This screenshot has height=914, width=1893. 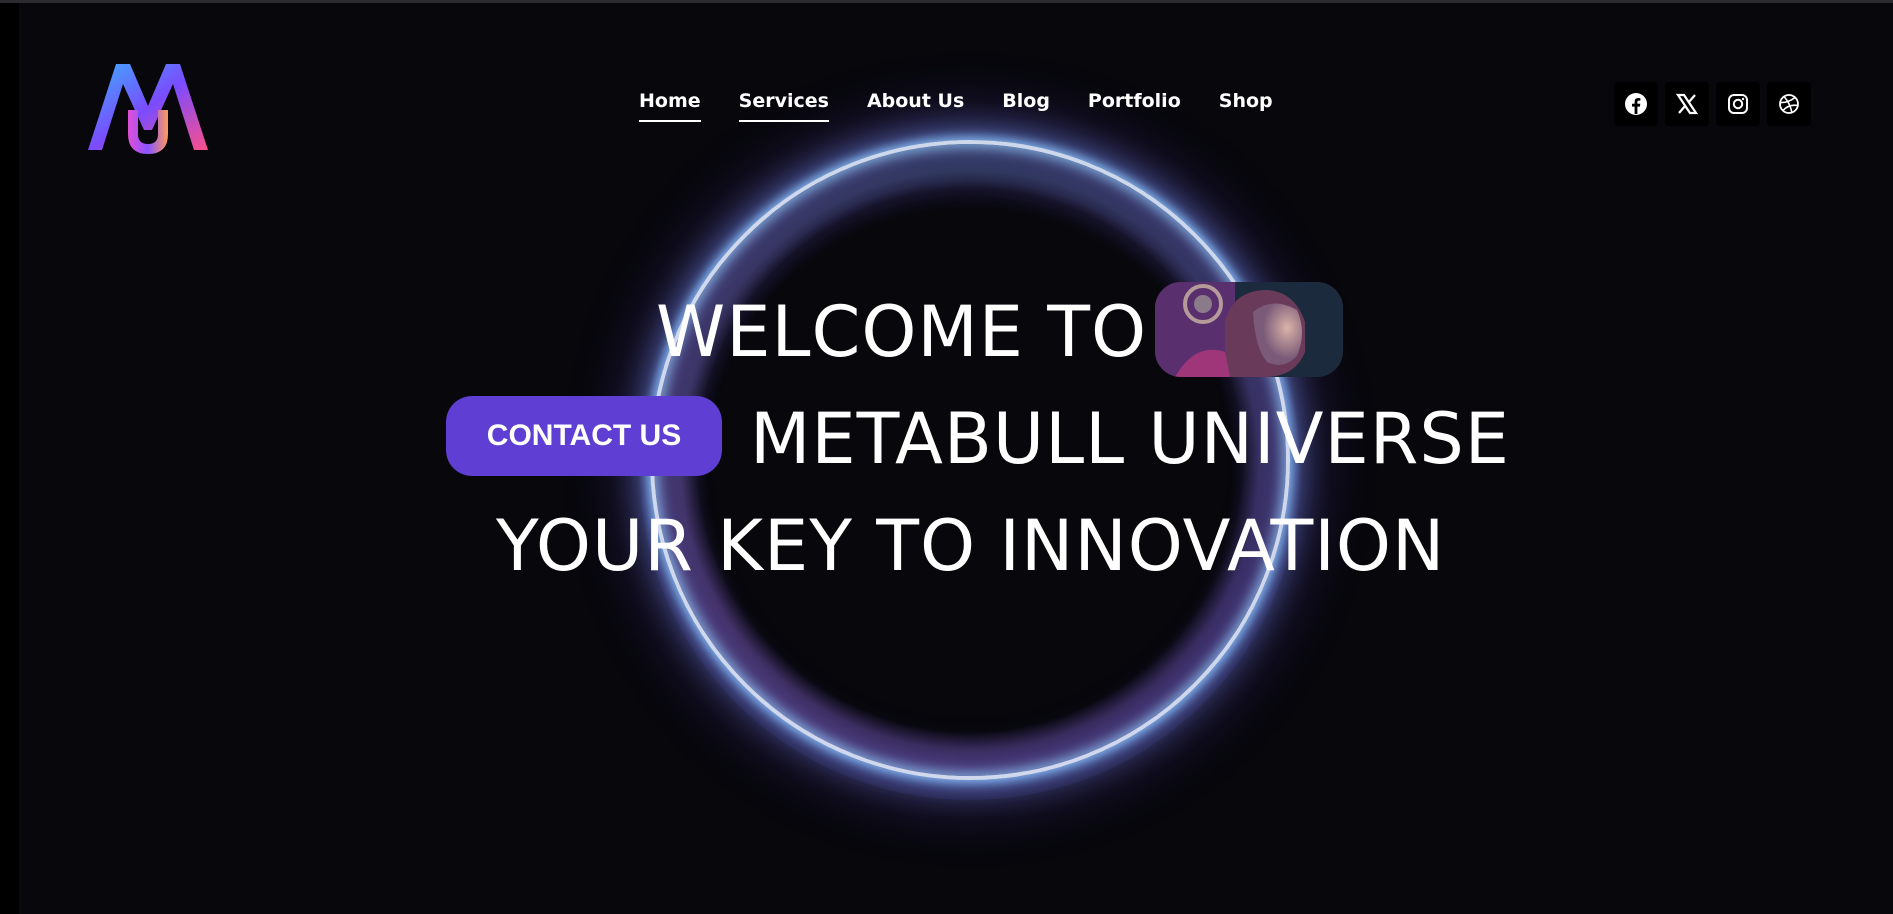 I want to click on contact-us-button: CONTACT US, so click(x=584, y=436).